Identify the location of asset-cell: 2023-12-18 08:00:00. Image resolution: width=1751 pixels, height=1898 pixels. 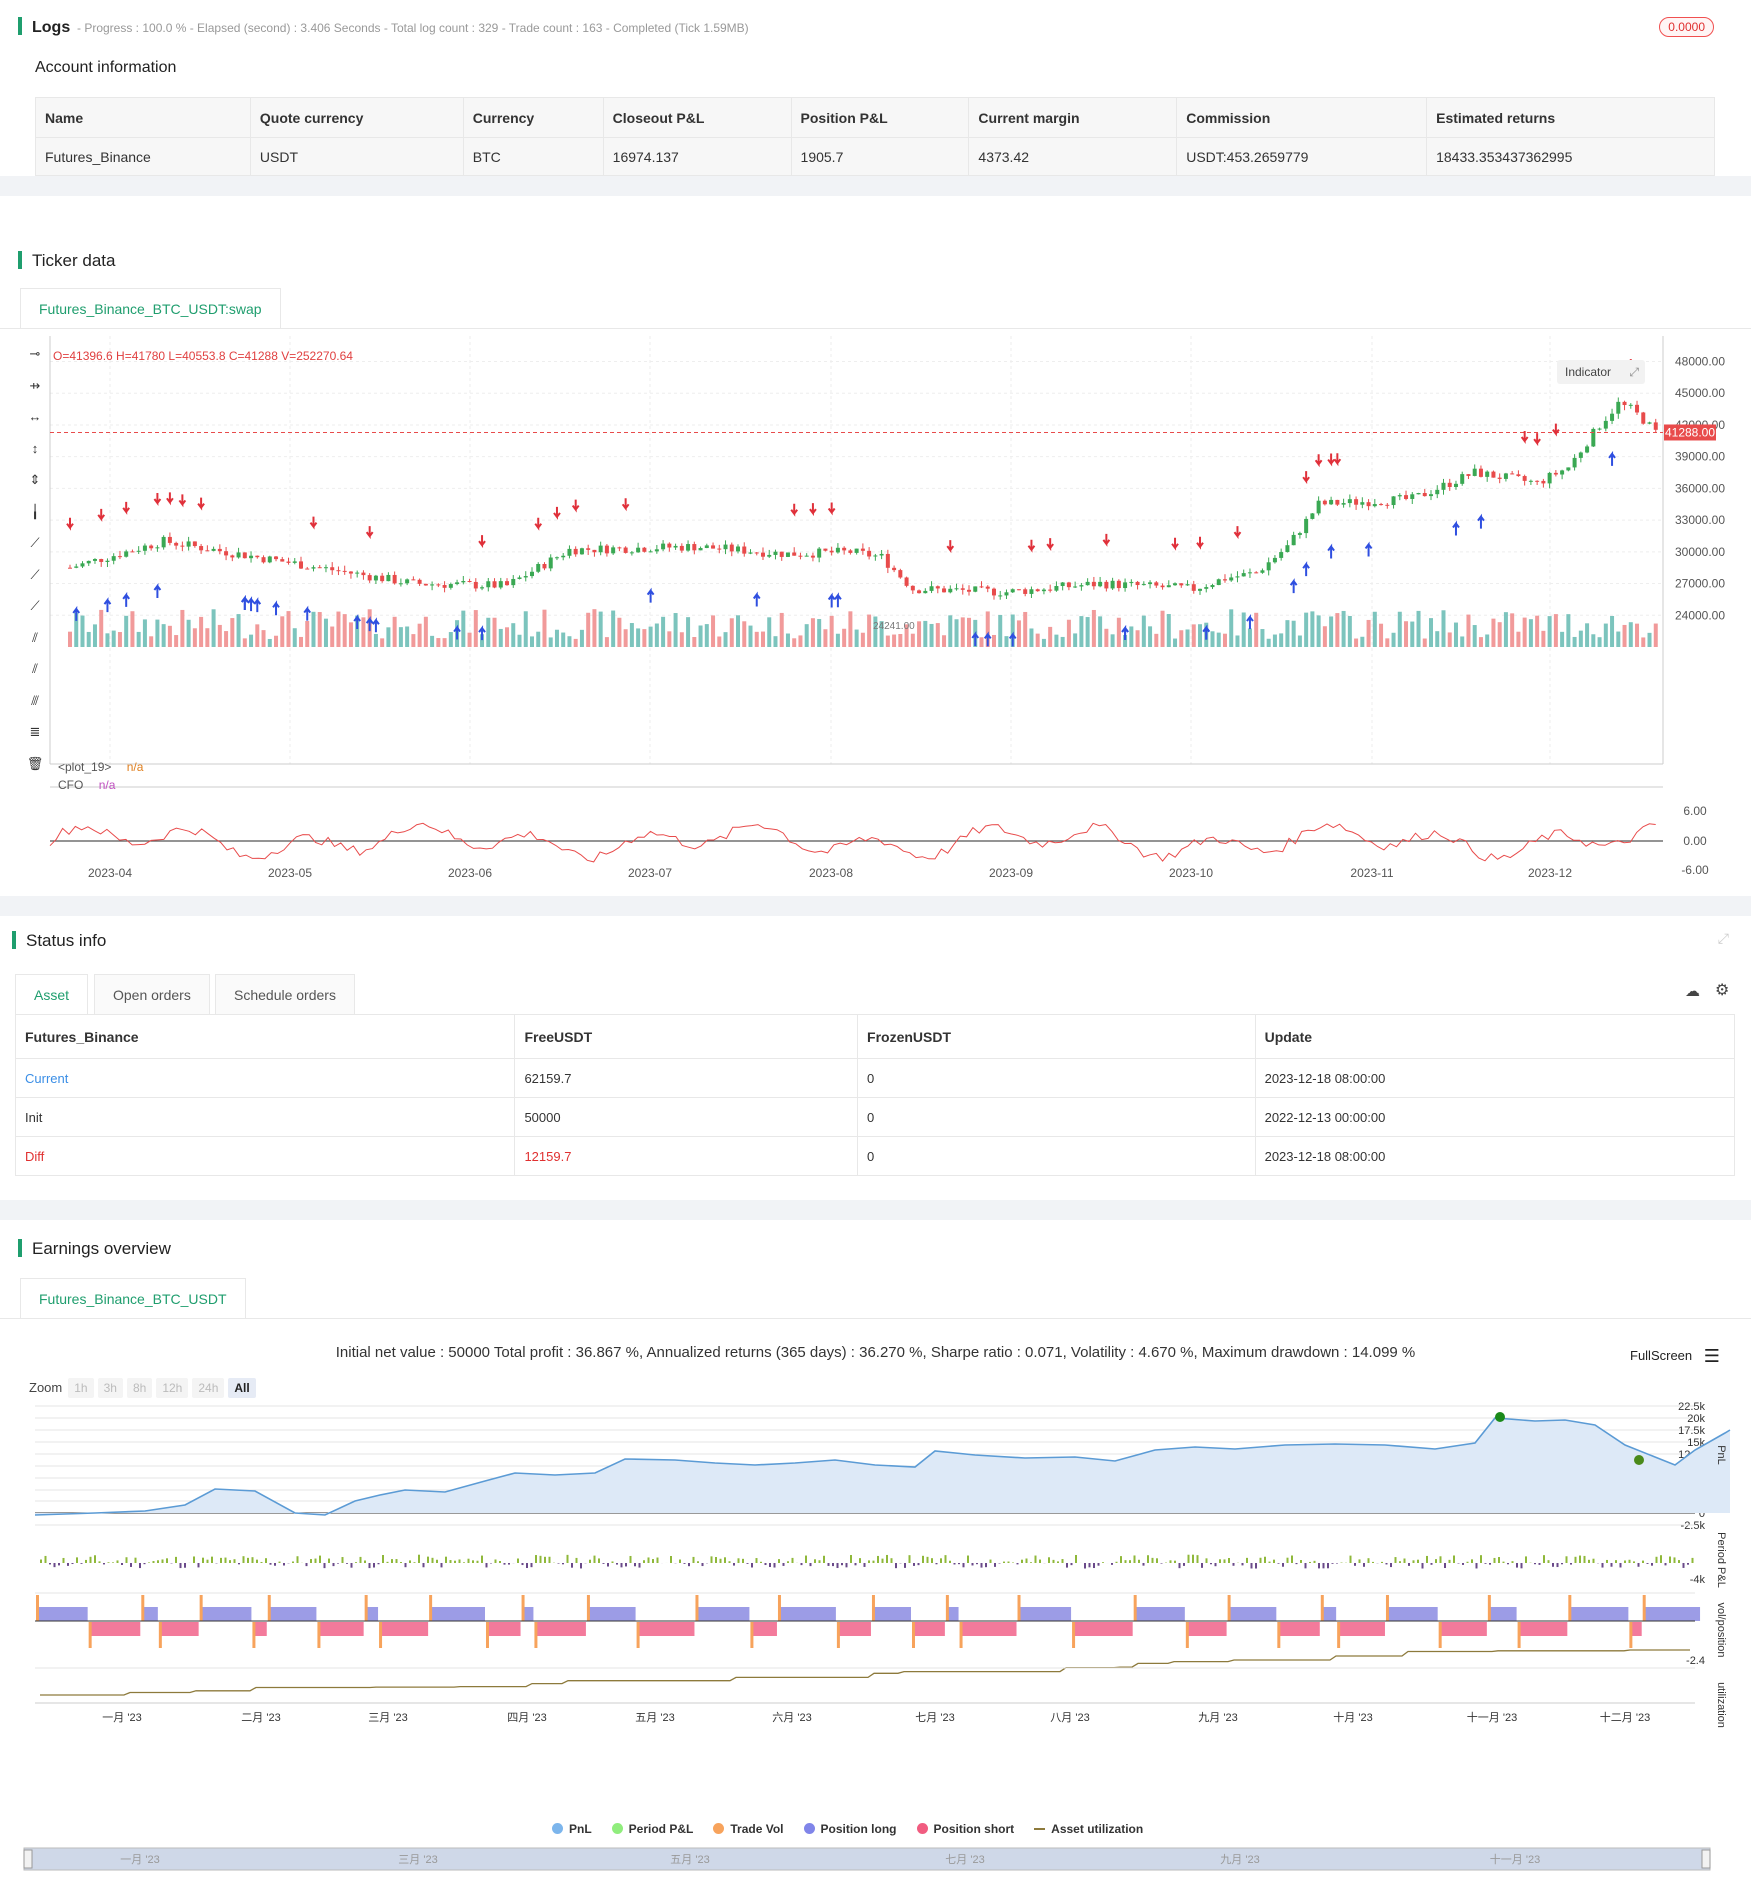
(1495, 1078).